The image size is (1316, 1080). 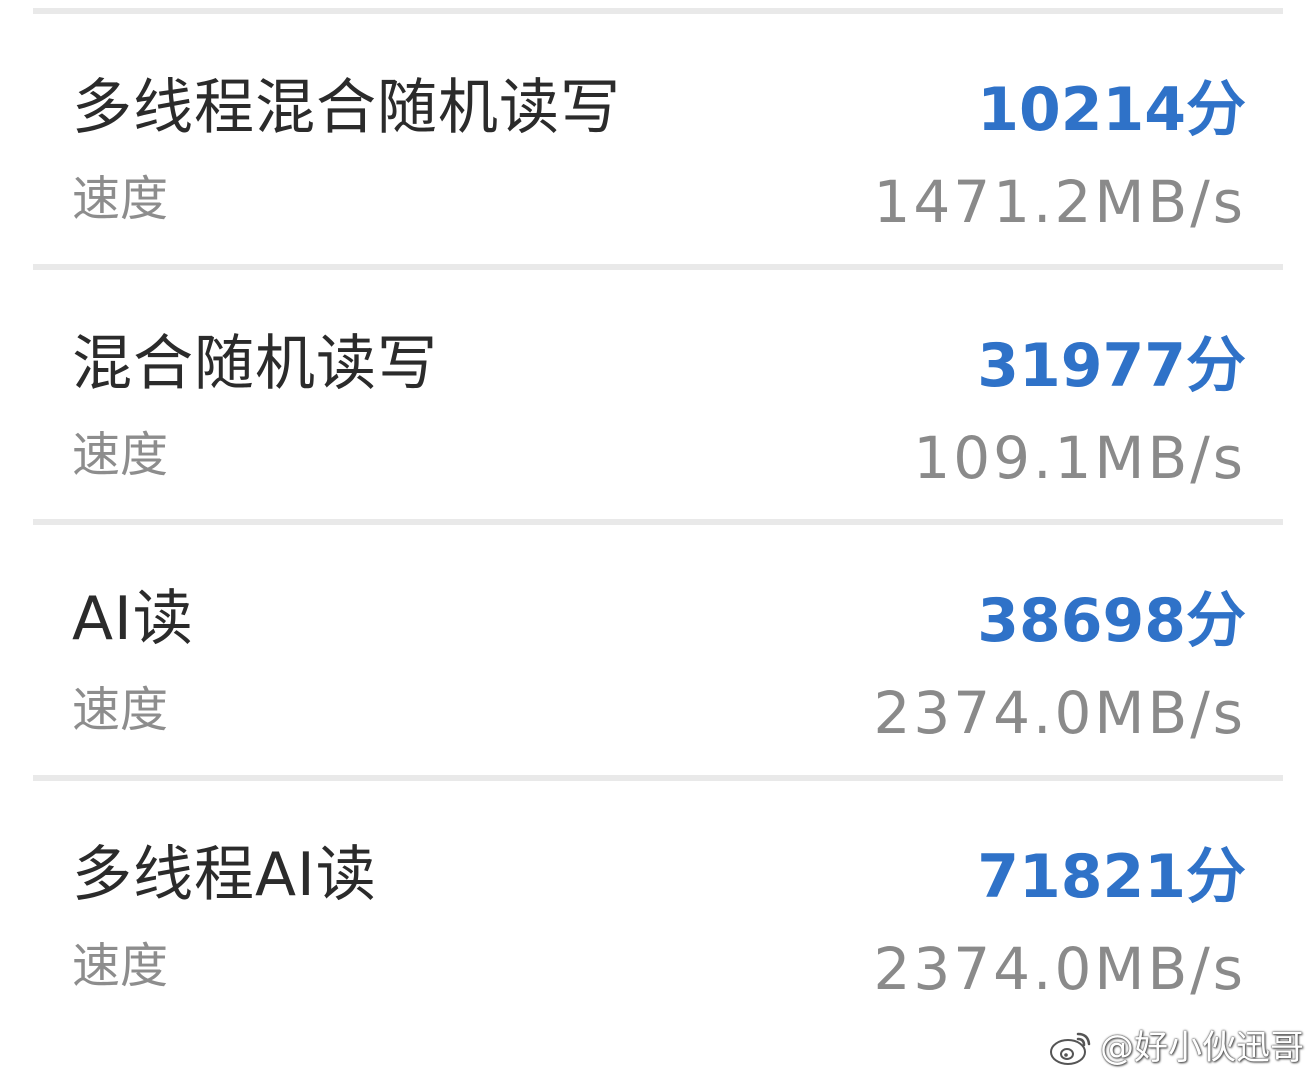 I want to click on row-title: 多线程AI读, so click(x=224, y=875).